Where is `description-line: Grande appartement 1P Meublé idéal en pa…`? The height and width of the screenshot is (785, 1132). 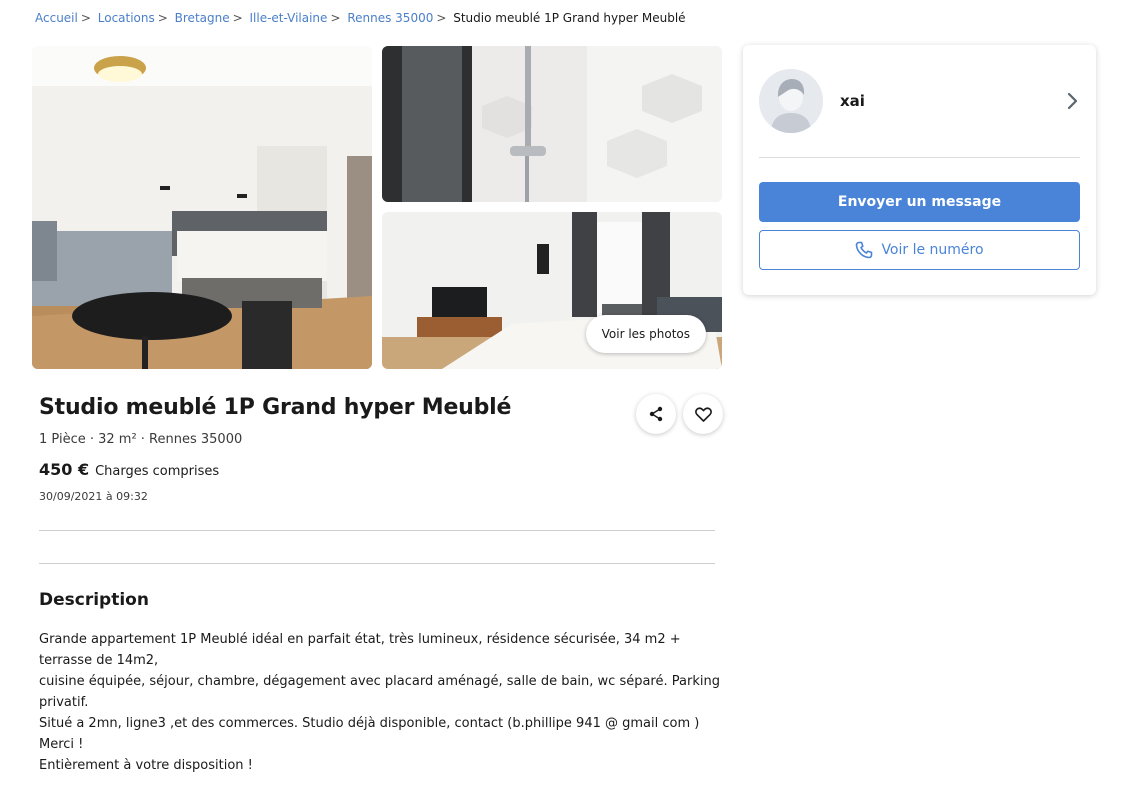
description-line: Grande appartement 1P Meublé idéal en pa… is located at coordinates (360, 639).